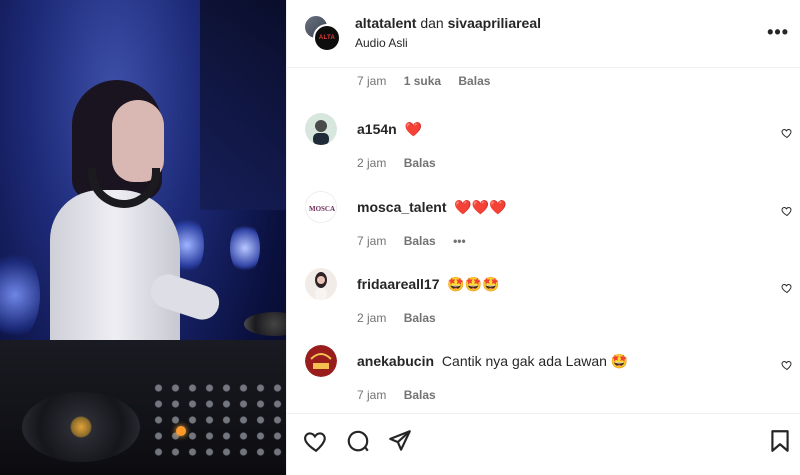  Describe the element at coordinates (543, 151) in the screenshot. I see `list-item: a154n ❤️ 2 jam Balas` at that location.